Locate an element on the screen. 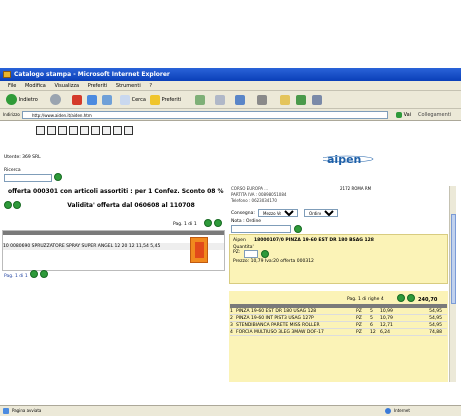 The width and height of the screenshot is (461, 416). browser-toolbar: Indietro Cerca Preferiti is located at coordinates (230, 100).